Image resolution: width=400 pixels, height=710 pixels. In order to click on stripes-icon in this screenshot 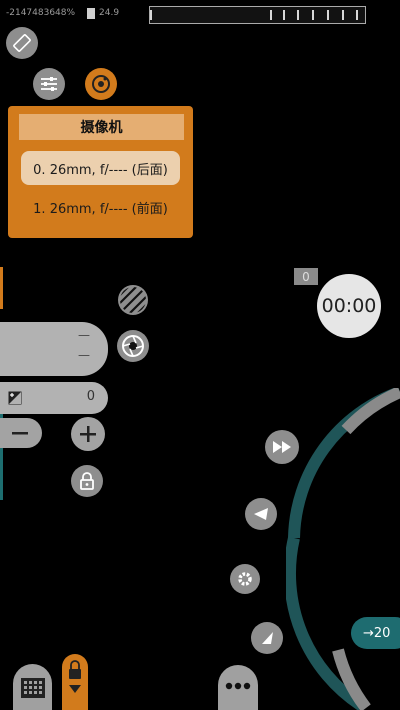, I will do `click(133, 300)`.